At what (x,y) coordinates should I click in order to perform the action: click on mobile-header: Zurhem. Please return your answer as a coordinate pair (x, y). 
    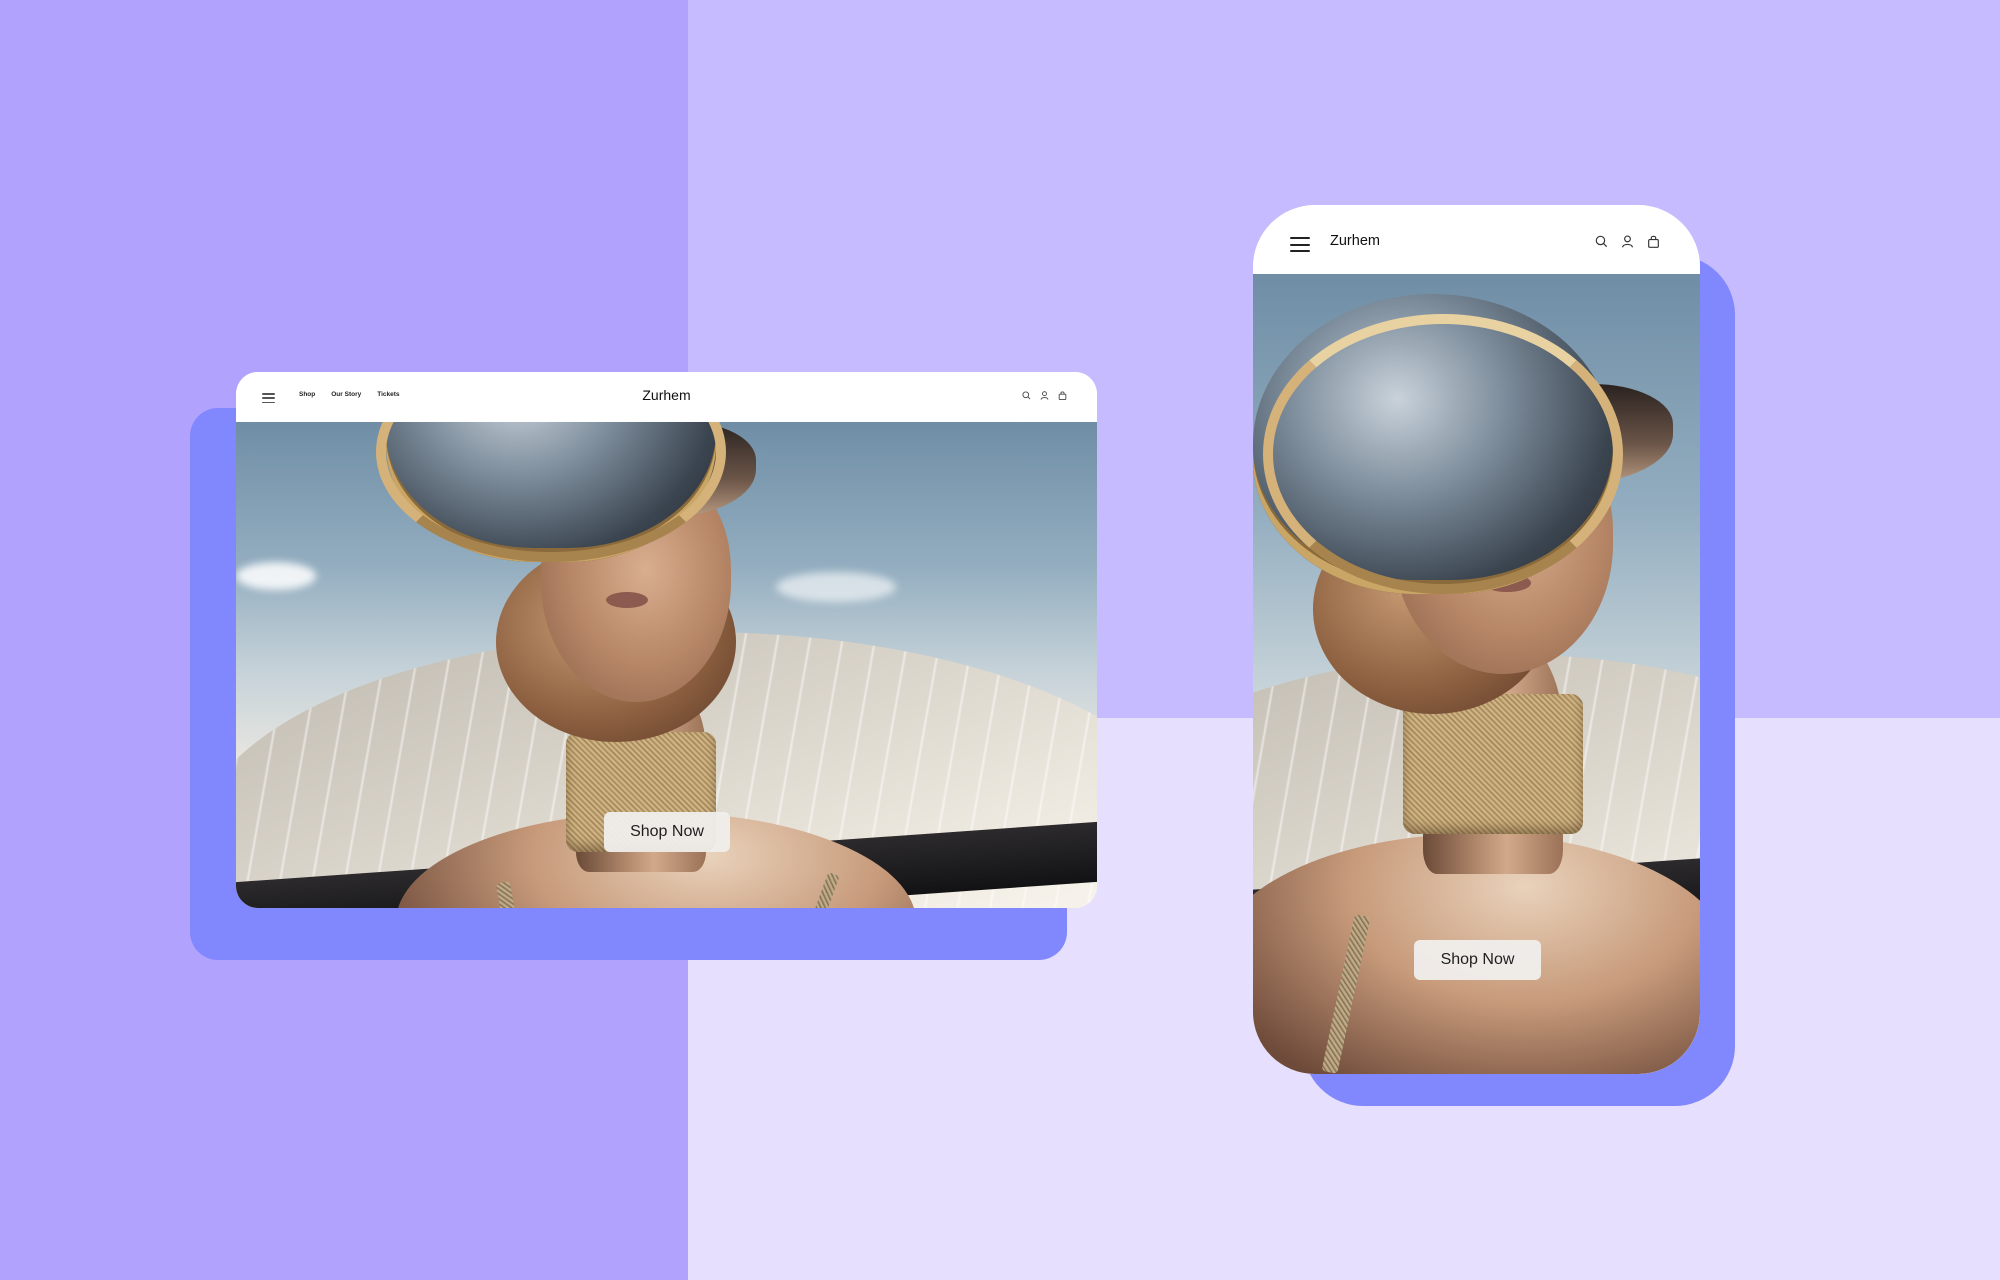
    Looking at the image, I should click on (1476, 239).